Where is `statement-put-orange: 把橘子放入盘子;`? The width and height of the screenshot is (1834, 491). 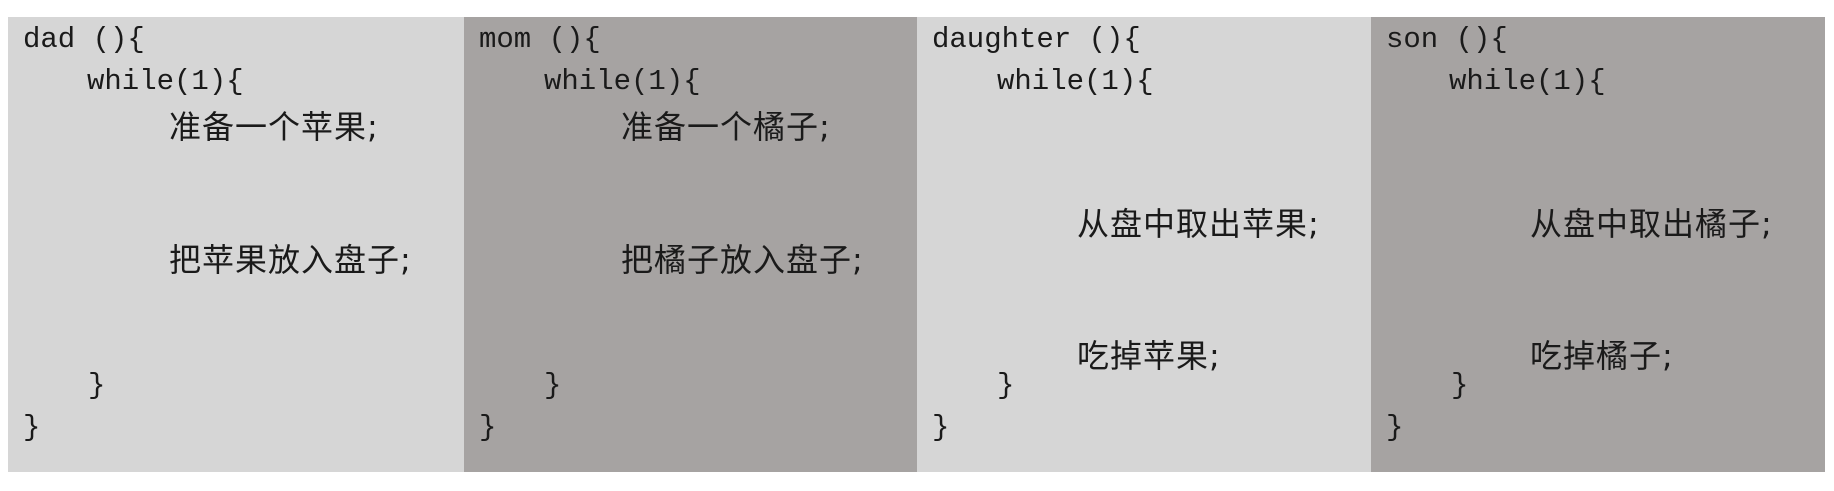
statement-put-orange: 把橘子放入盘子; is located at coordinates (742, 260).